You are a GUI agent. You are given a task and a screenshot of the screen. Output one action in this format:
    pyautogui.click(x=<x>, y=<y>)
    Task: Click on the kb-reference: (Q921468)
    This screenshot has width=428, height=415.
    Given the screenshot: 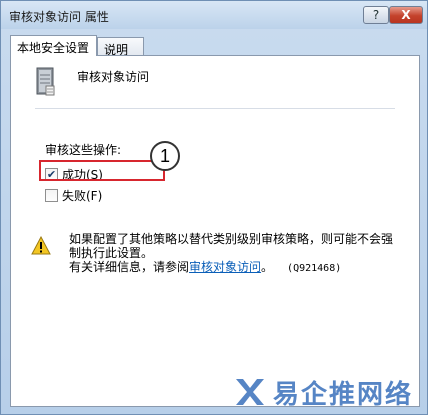 What is the action you would take?
    pyautogui.click(x=314, y=268)
    